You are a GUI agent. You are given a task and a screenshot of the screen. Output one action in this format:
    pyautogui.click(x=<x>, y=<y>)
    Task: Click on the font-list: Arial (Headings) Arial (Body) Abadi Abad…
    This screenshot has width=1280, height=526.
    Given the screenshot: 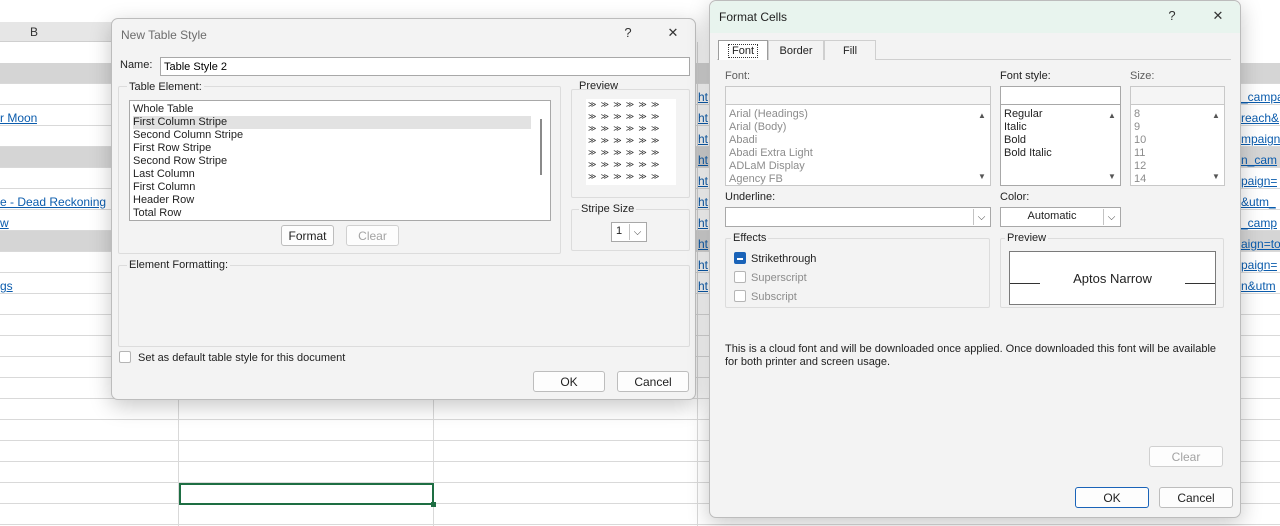 What is the action you would take?
    pyautogui.click(x=858, y=145)
    